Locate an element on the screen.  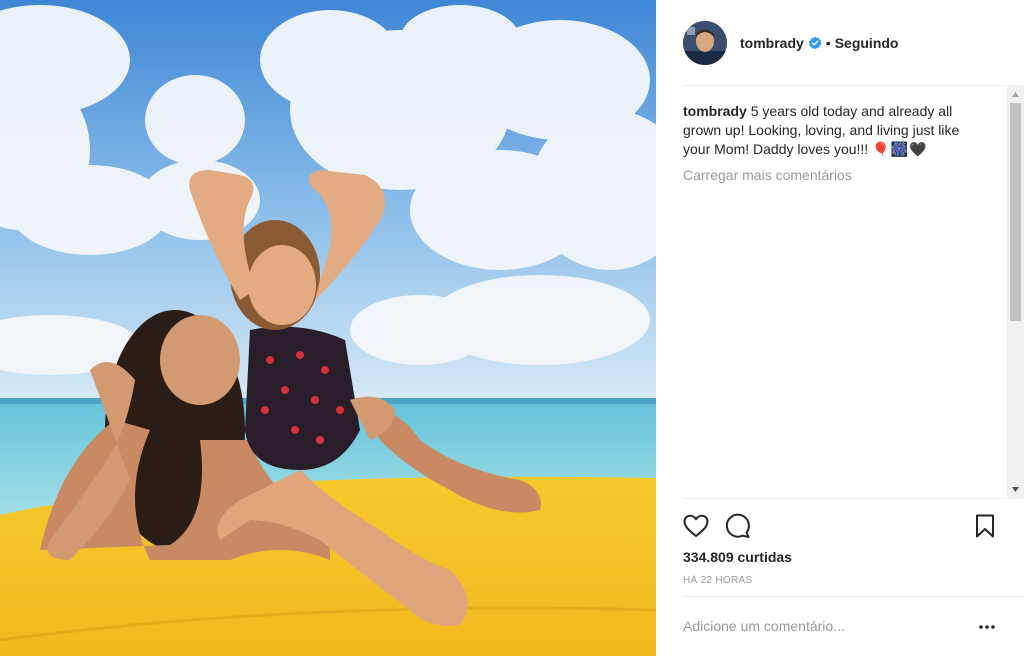
header-line: tombrady • Seguindo is located at coordinates (819, 43).